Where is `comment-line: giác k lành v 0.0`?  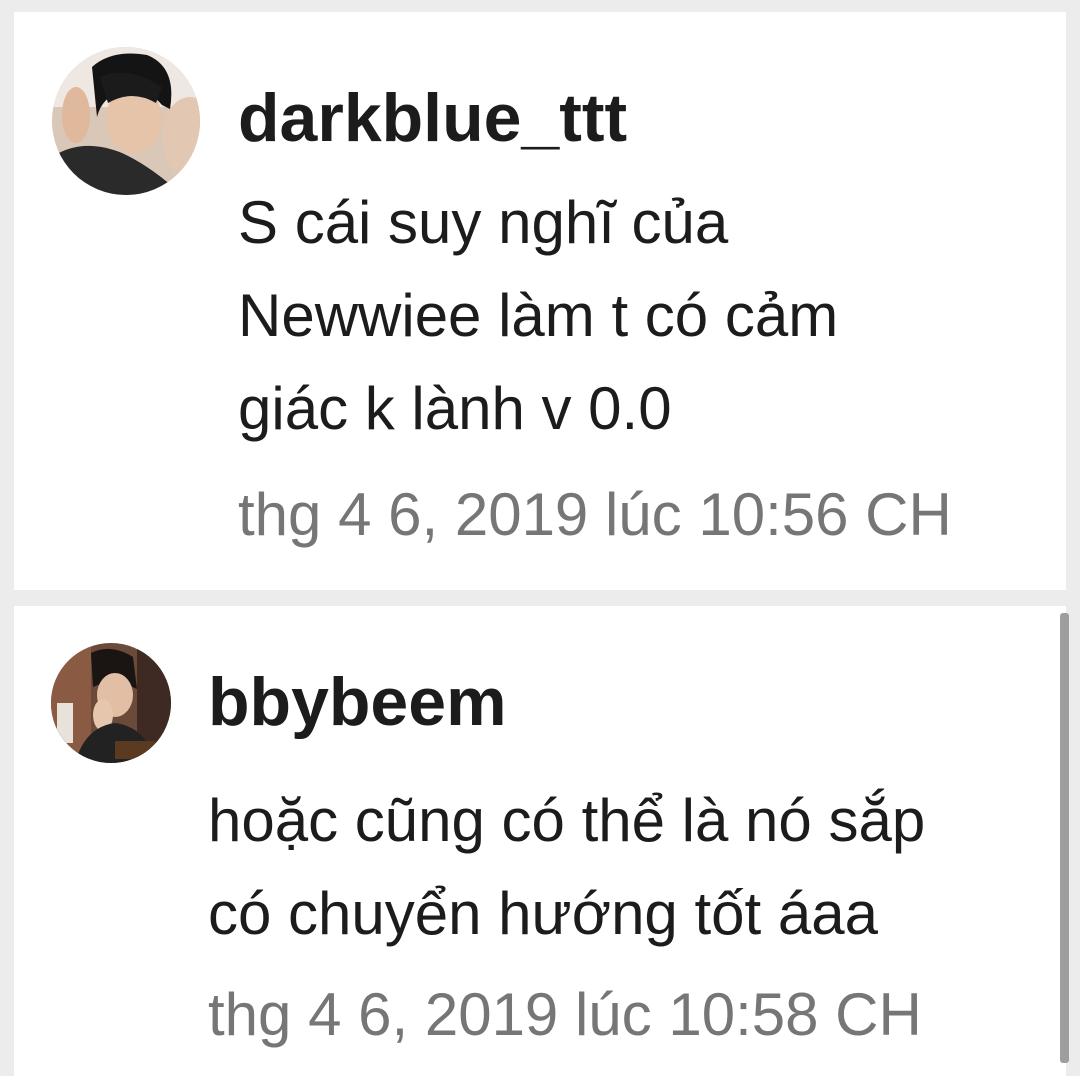
comment-line: giác k lành v 0.0 is located at coordinates (455, 408).